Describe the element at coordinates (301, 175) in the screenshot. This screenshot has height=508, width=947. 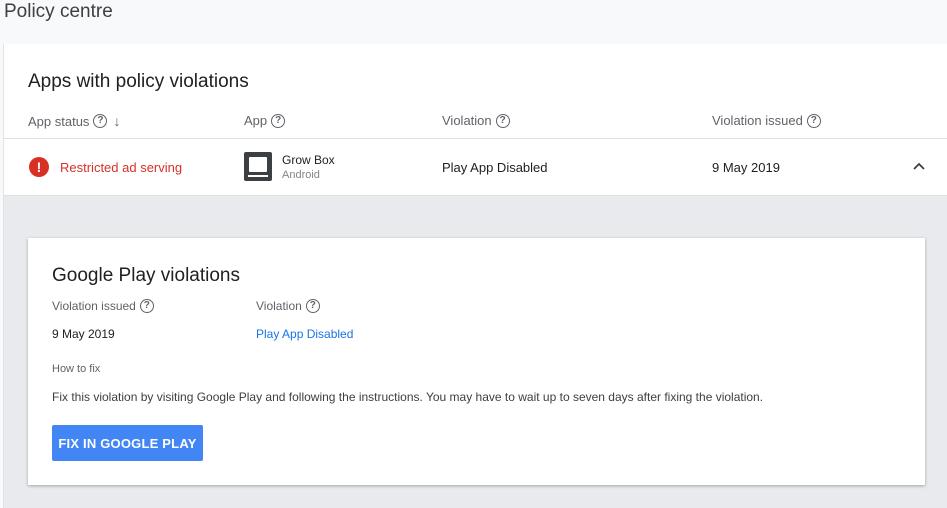
I see `app-platform: Android` at that location.